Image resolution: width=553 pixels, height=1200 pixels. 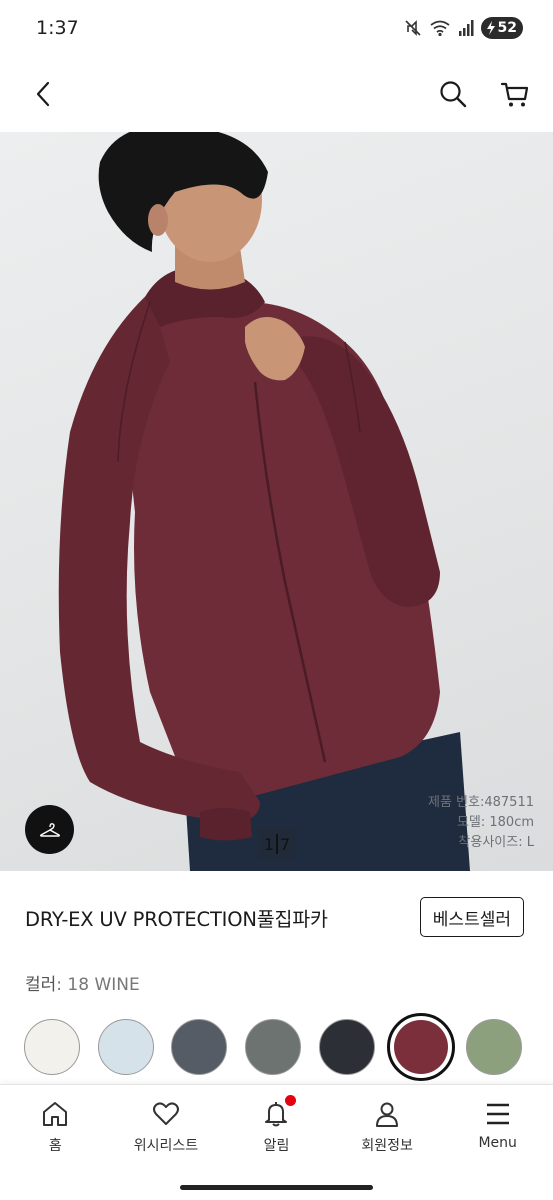 I want to click on search-button, so click(x=453, y=94).